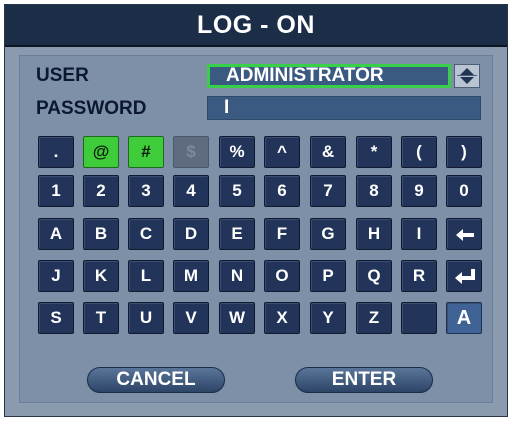 The width and height of the screenshot is (512, 421). Describe the element at coordinates (237, 191) in the screenshot. I see `key-row2-4: 5` at that location.